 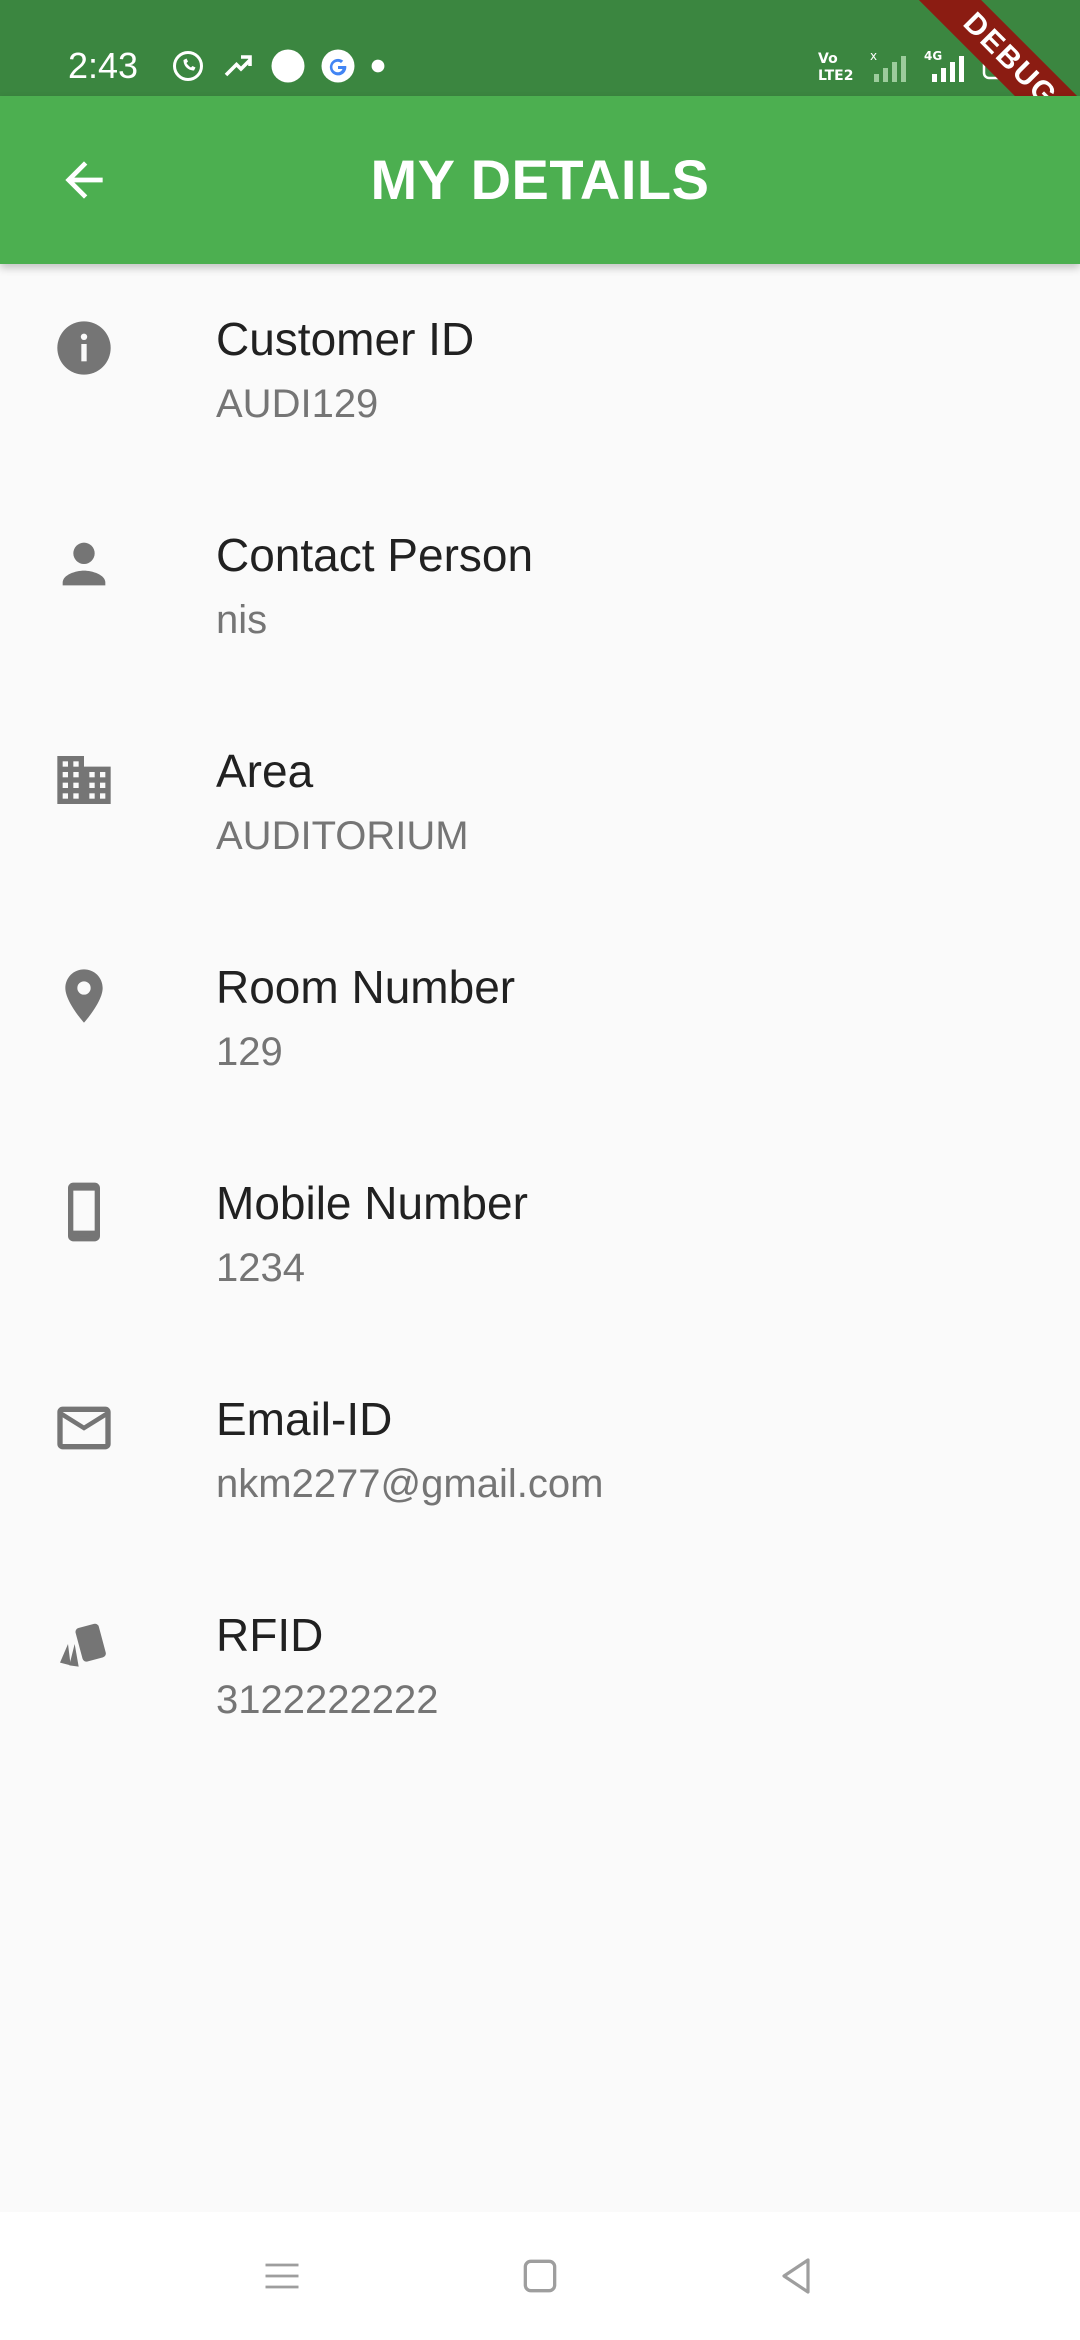 I want to click on google-icon, so click(x=338, y=66).